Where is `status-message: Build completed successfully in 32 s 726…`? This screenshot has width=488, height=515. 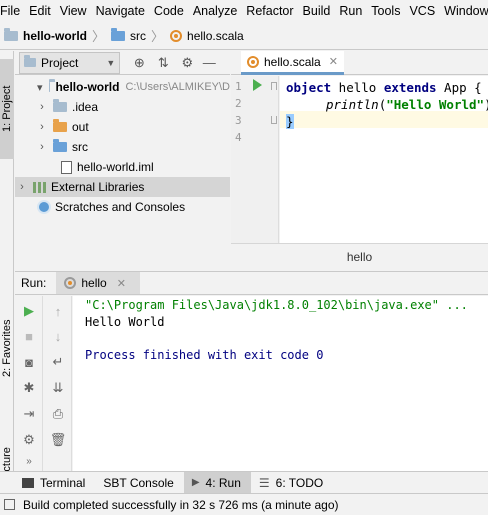
status-message: Build completed successfully in 32 s 726… is located at coordinates (181, 504).